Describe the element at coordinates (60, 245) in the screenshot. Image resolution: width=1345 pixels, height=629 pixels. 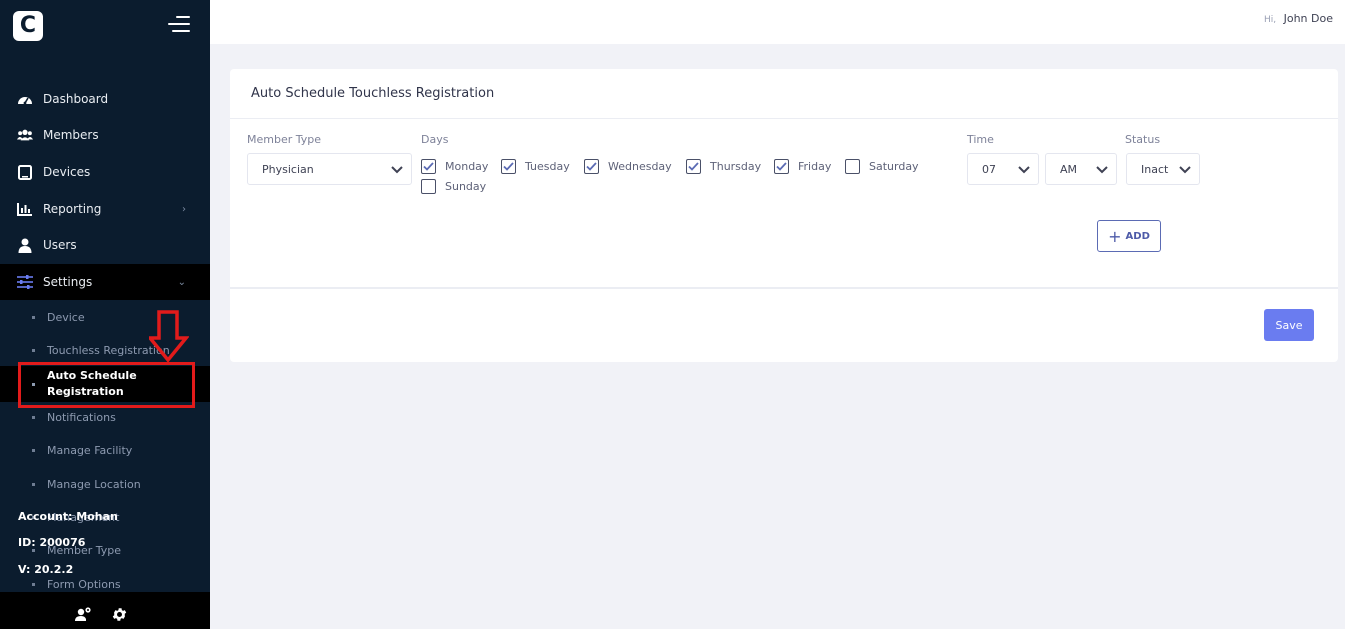
I see `sidebar-item-label: Users` at that location.